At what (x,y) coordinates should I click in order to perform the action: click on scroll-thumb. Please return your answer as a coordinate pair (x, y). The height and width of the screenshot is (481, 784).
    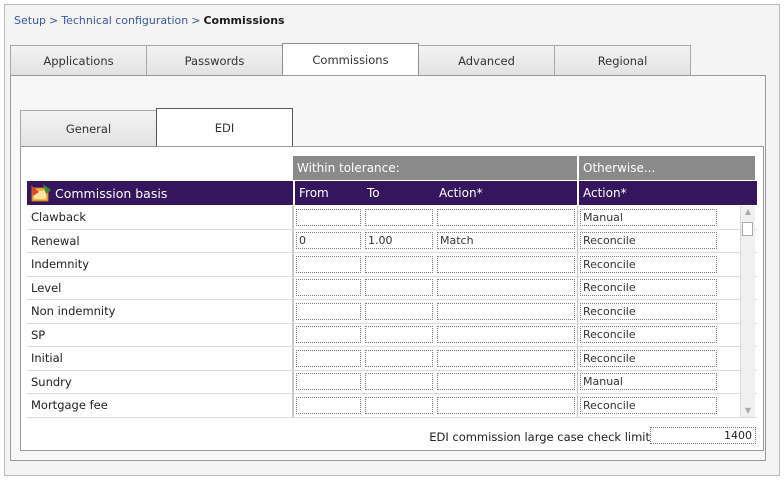
    Looking at the image, I should click on (747, 229).